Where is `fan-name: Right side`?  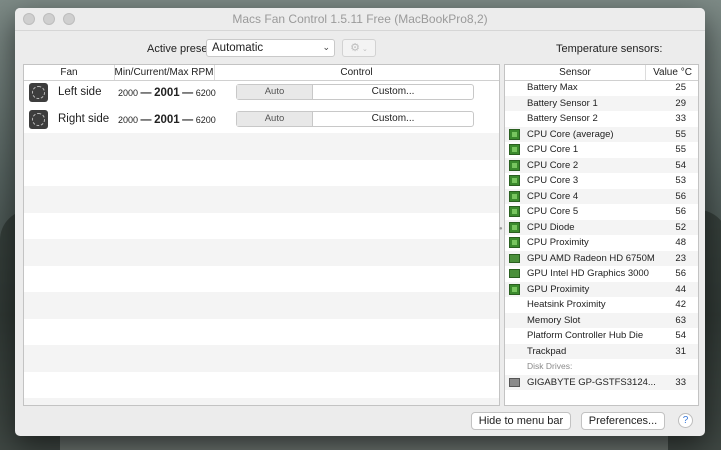 fan-name: Right side is located at coordinates (84, 118).